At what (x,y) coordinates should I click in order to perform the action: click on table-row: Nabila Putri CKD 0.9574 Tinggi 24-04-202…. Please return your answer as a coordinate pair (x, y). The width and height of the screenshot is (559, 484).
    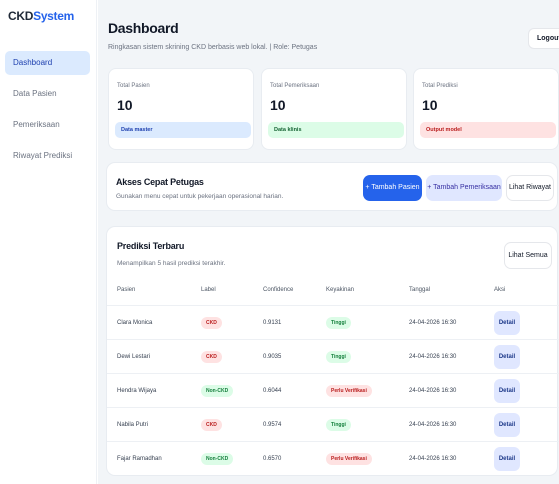
    Looking at the image, I should click on (333, 424).